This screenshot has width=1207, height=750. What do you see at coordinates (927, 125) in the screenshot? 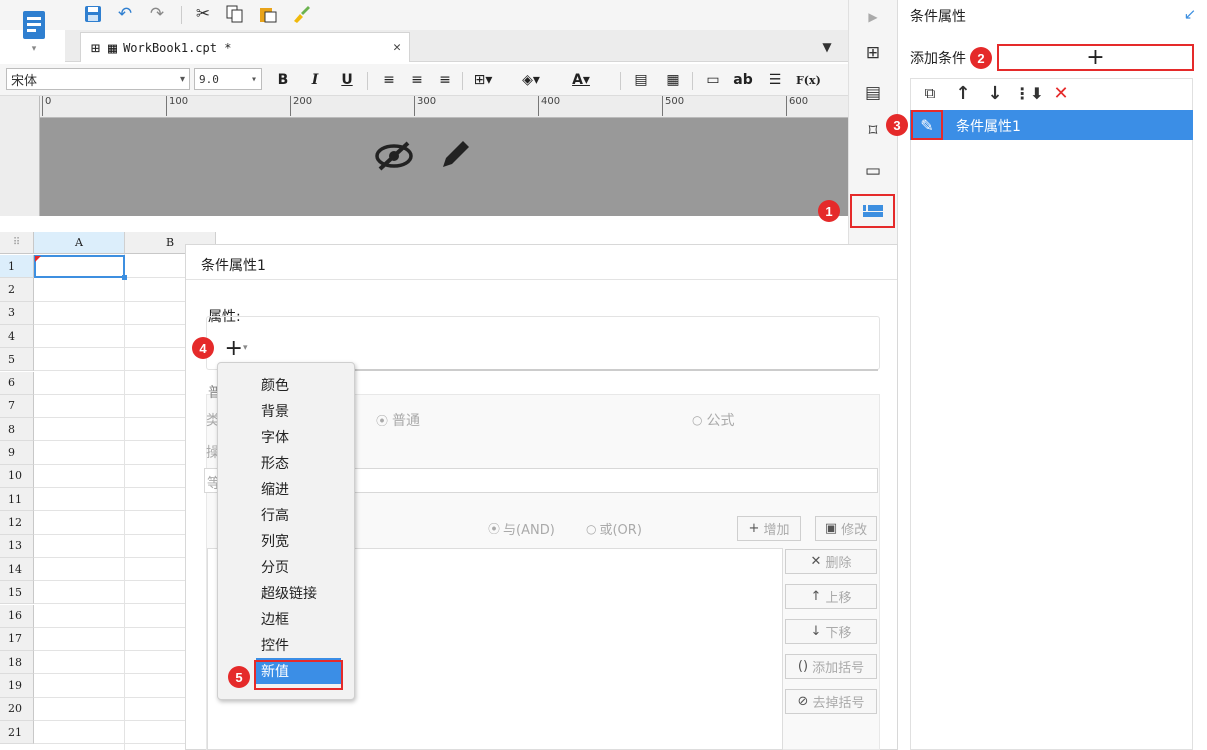
I see `edit-condition-button: ✎` at bounding box center [927, 125].